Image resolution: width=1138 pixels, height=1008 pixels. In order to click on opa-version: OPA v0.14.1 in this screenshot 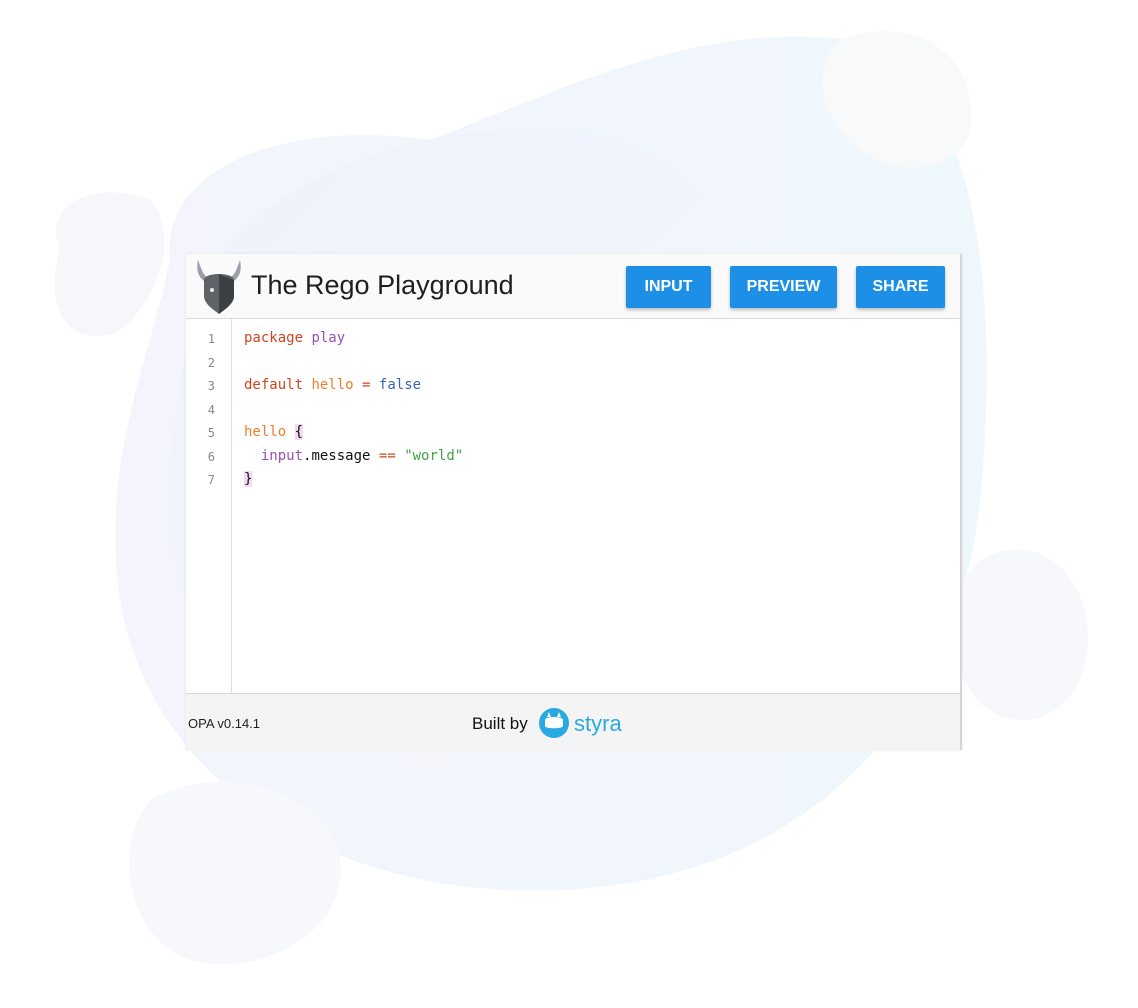, I will do `click(224, 723)`.